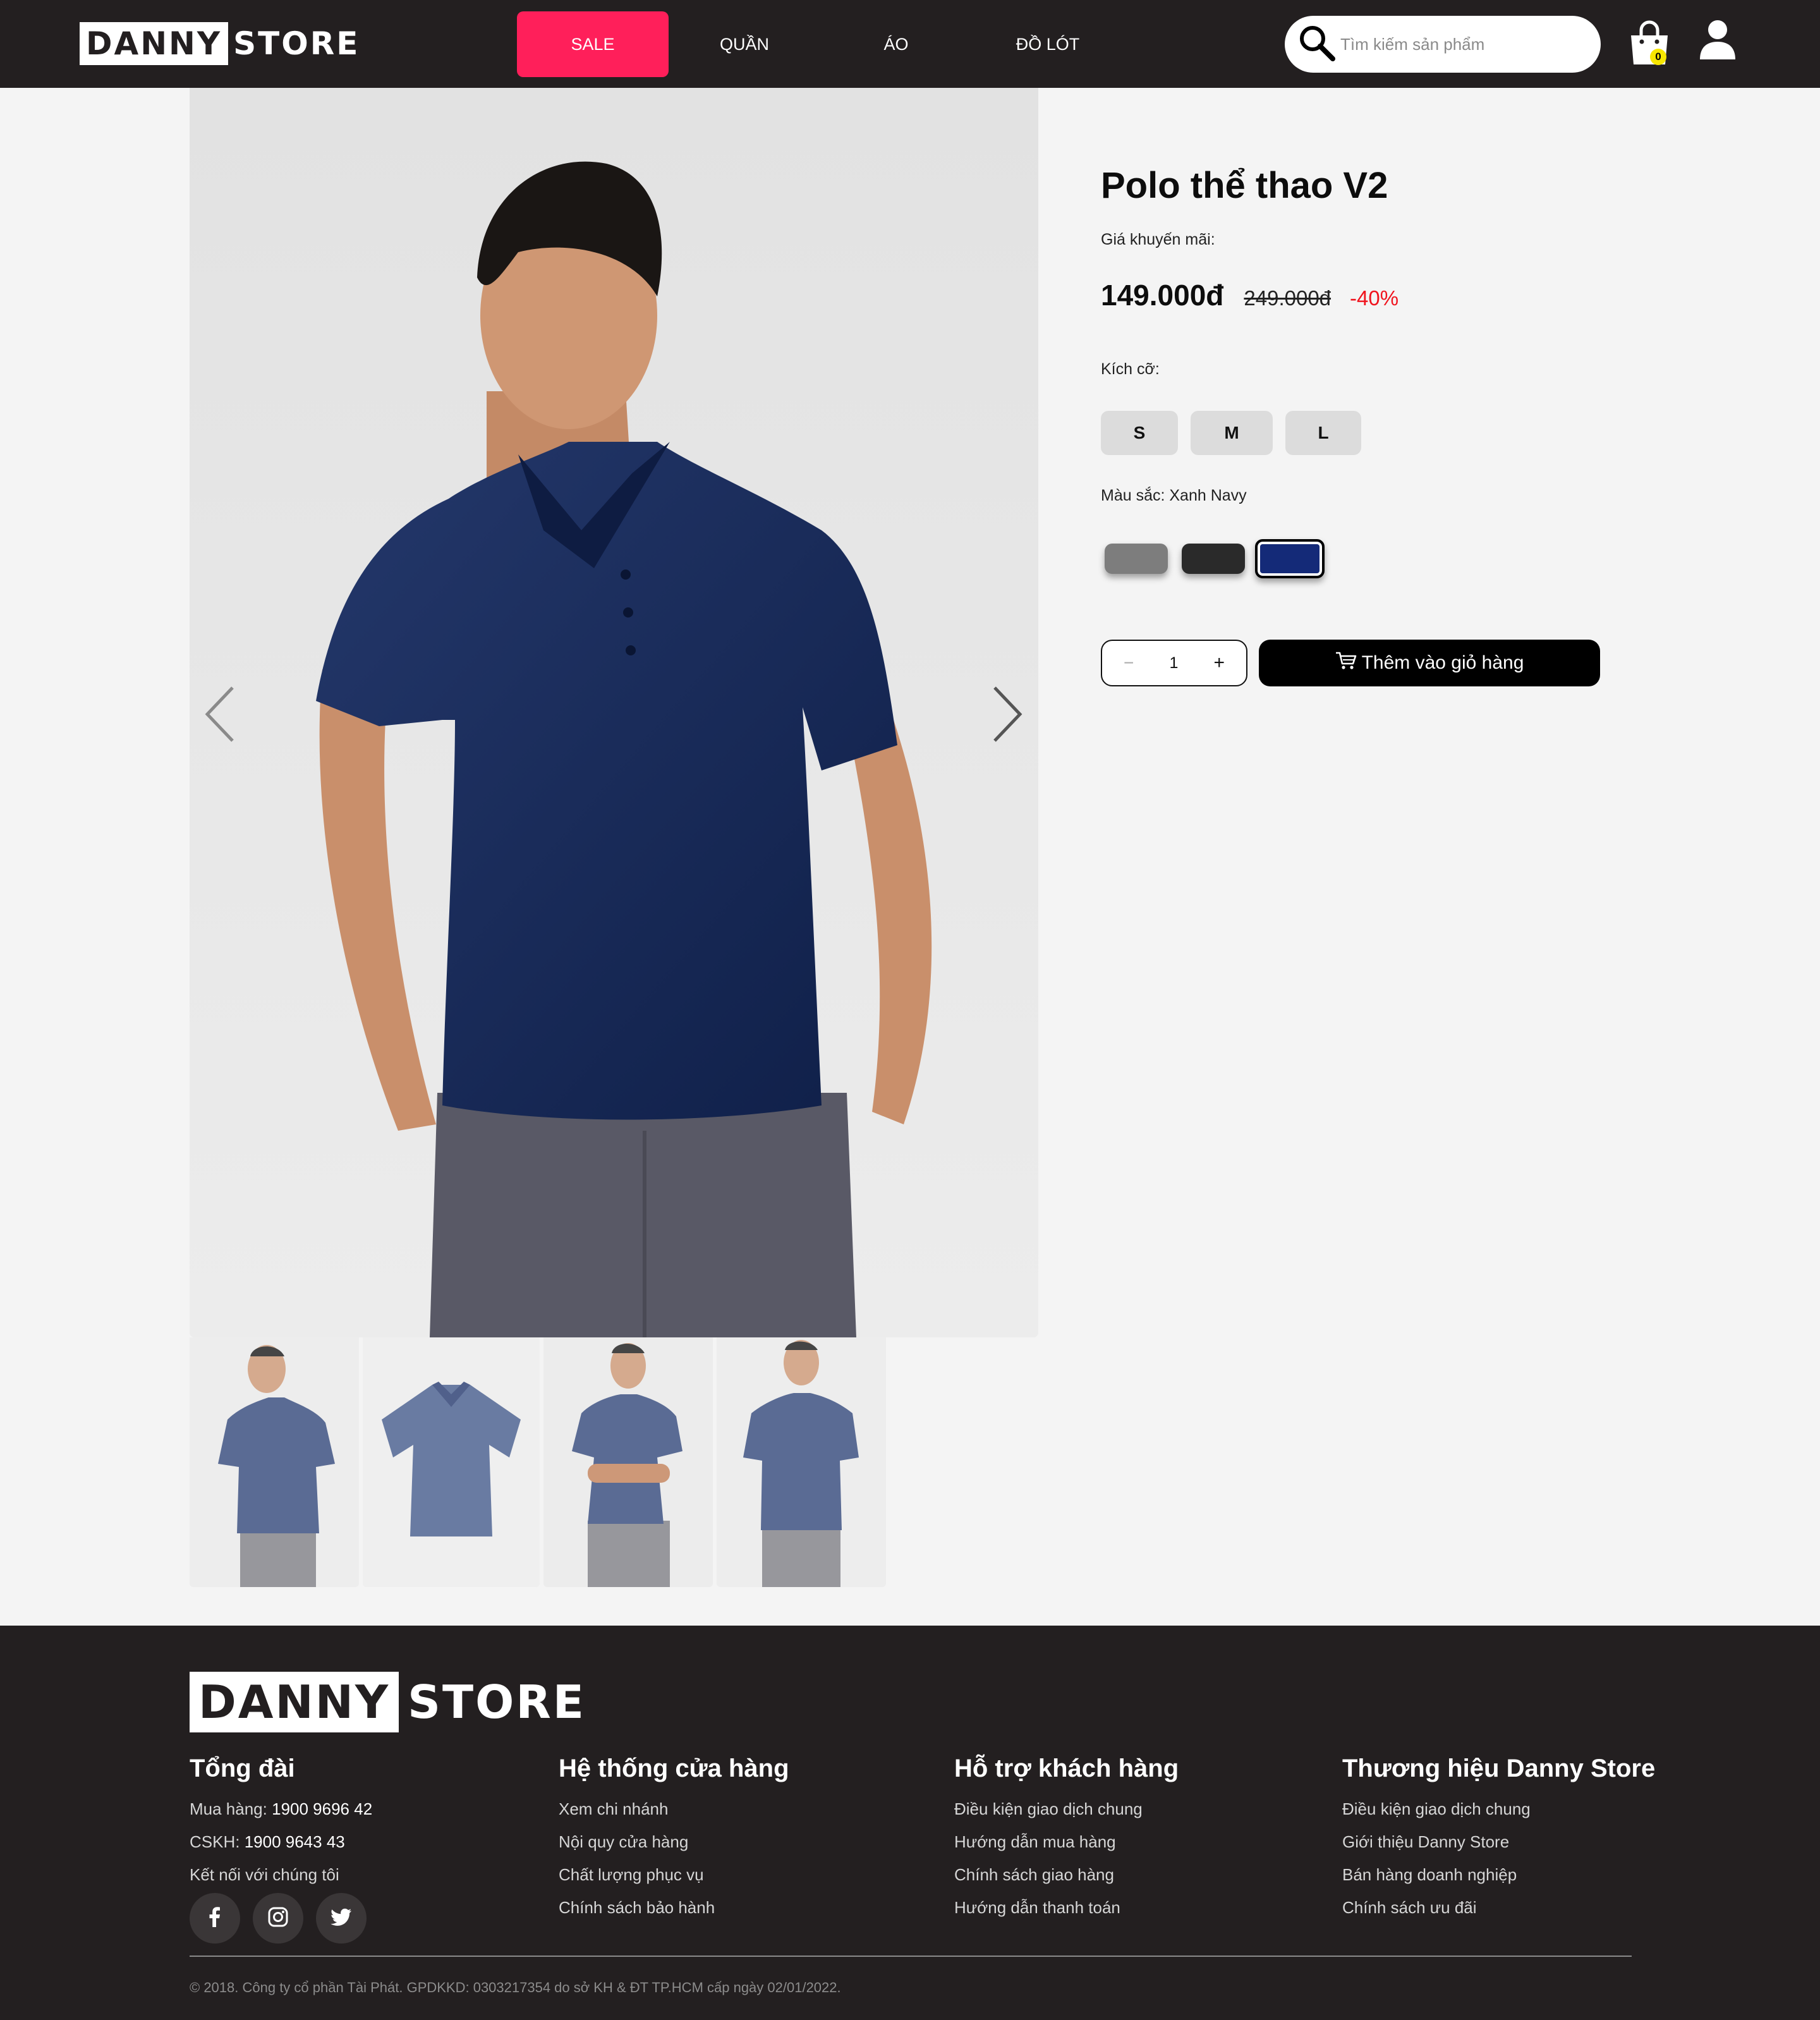 The height and width of the screenshot is (2020, 1820). What do you see at coordinates (1136, 559) in the screenshot?
I see `color-swatch-gray` at bounding box center [1136, 559].